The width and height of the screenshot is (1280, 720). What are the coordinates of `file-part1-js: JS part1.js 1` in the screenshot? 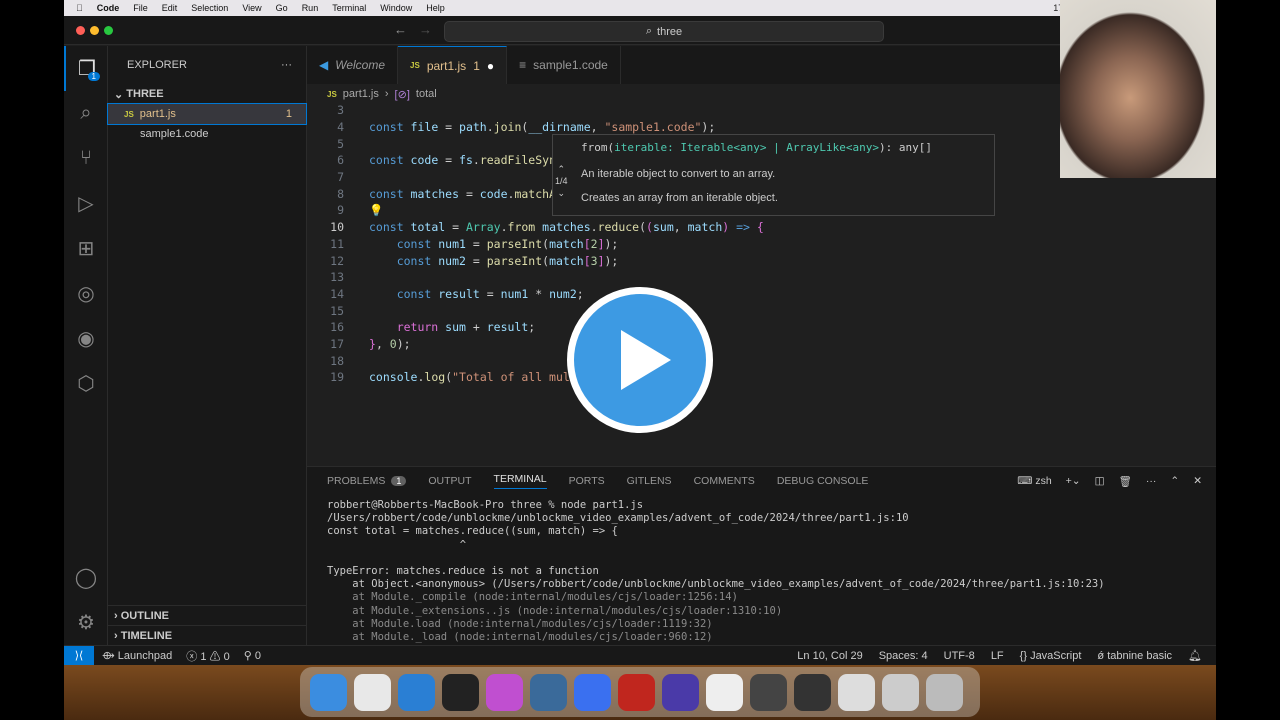 It's located at (207, 114).